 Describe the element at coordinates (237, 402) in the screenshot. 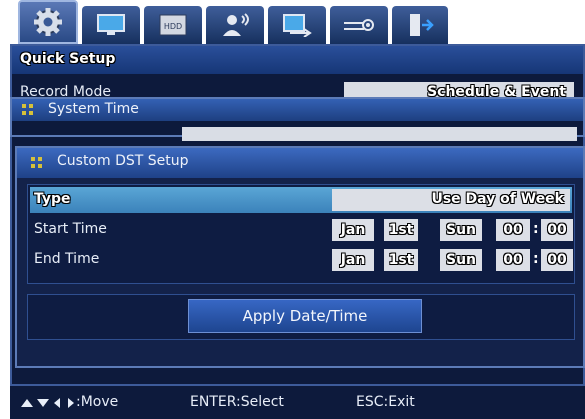

I see `status-select: ENTER:Select` at that location.